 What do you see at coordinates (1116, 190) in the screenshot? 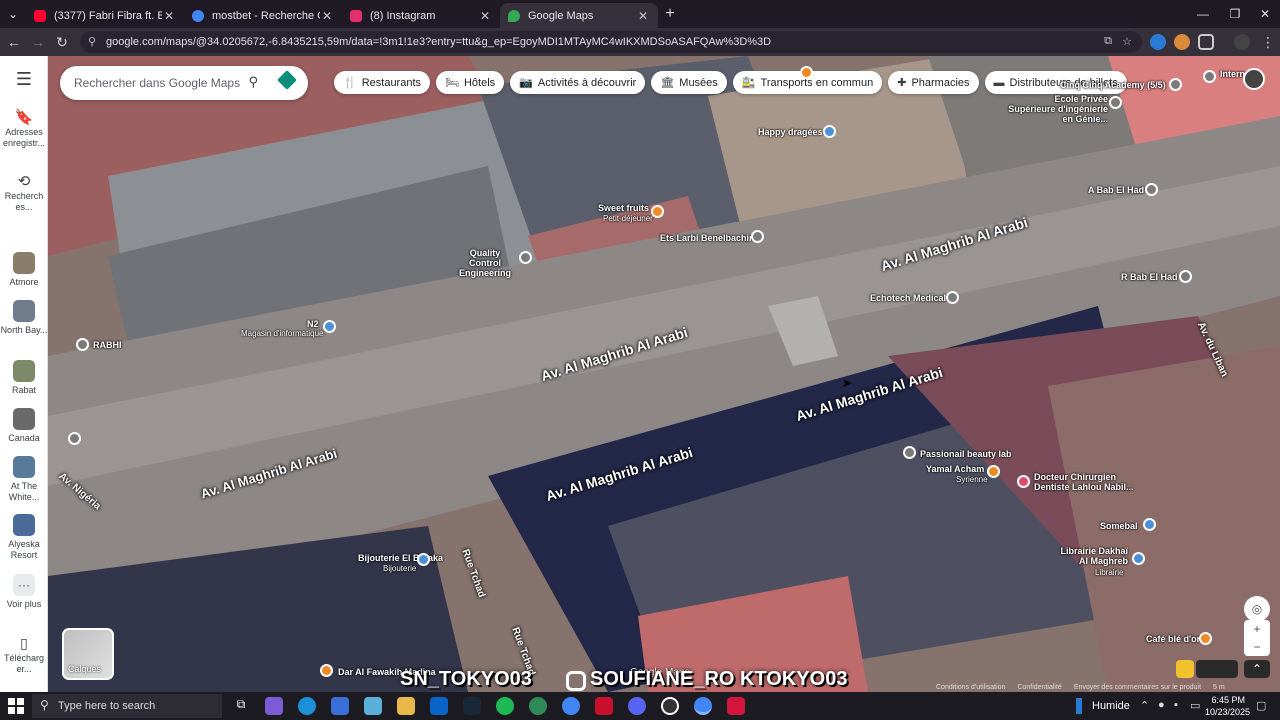
I see `poi-label: A Bab El Had` at bounding box center [1116, 190].